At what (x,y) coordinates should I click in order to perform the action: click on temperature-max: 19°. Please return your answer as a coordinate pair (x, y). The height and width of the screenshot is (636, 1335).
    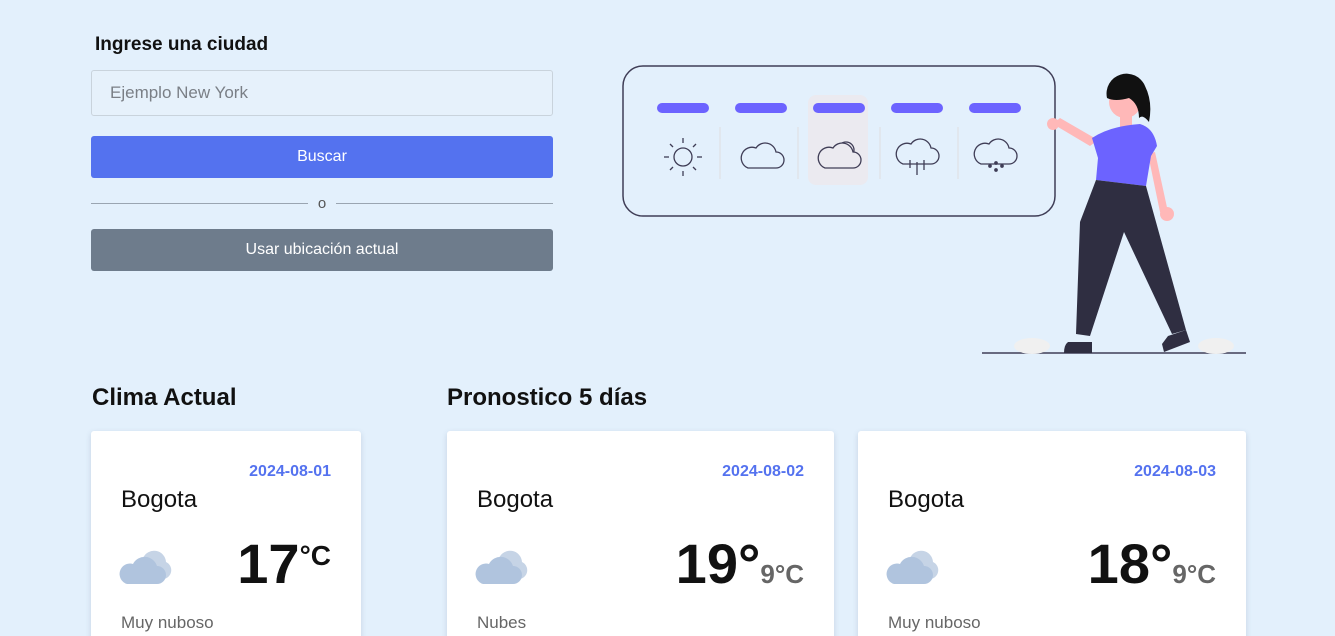
    Looking at the image, I should click on (718, 563).